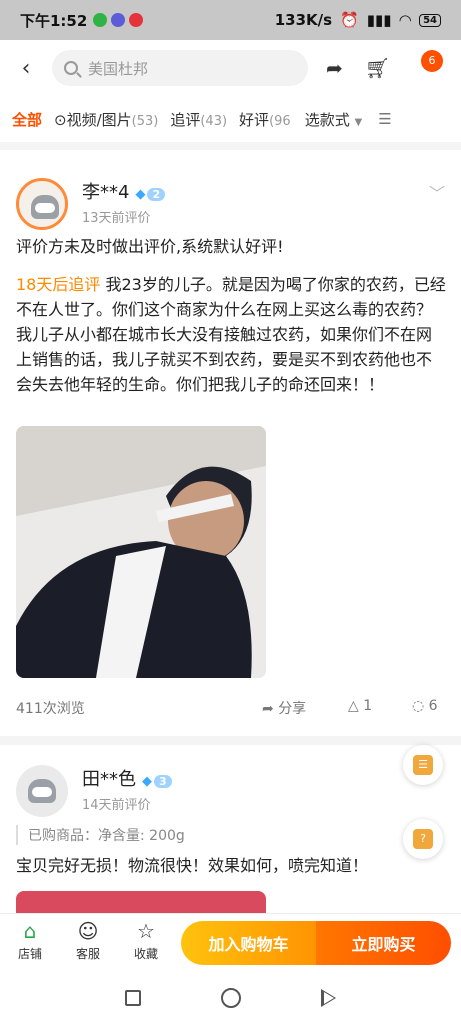 The height and width of the screenshot is (1024, 461). I want to click on status-right: 133K/s ⏰ ▮▮▮ ◠ 54, so click(358, 20).